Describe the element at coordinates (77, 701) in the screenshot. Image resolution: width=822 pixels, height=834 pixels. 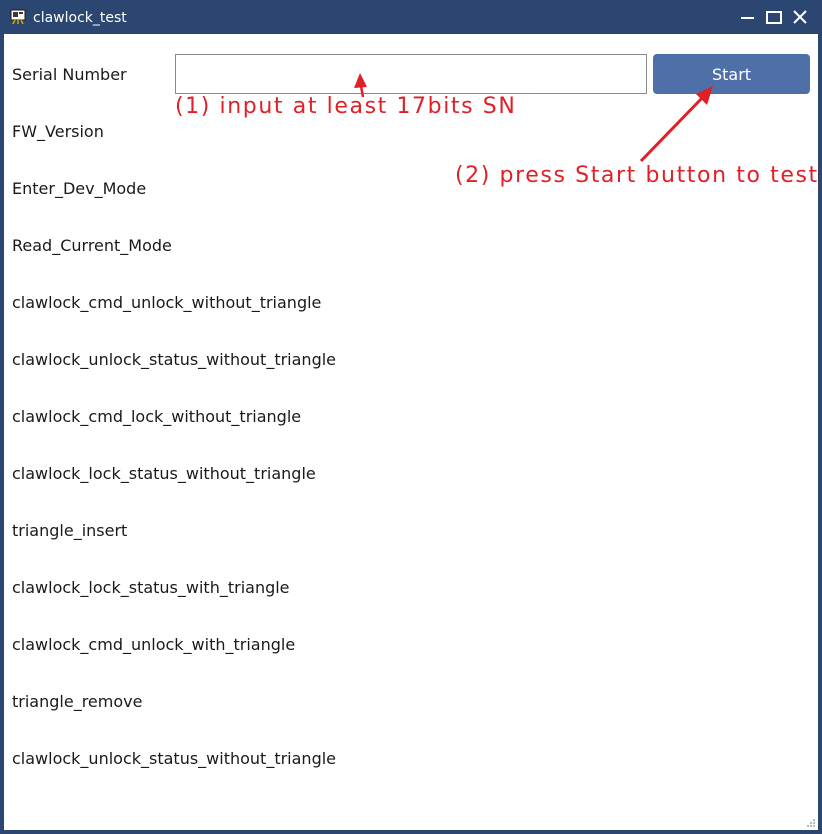
I see `test-item-triangle-remove: triangle_remove` at that location.